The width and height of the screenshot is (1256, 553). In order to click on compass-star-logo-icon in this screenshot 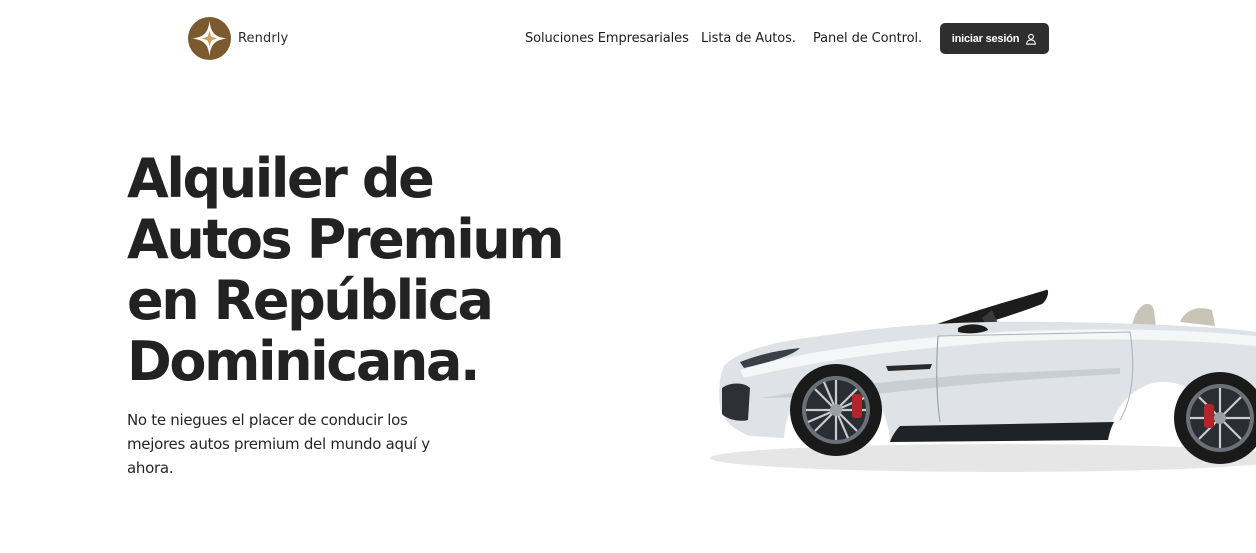, I will do `click(209, 38)`.